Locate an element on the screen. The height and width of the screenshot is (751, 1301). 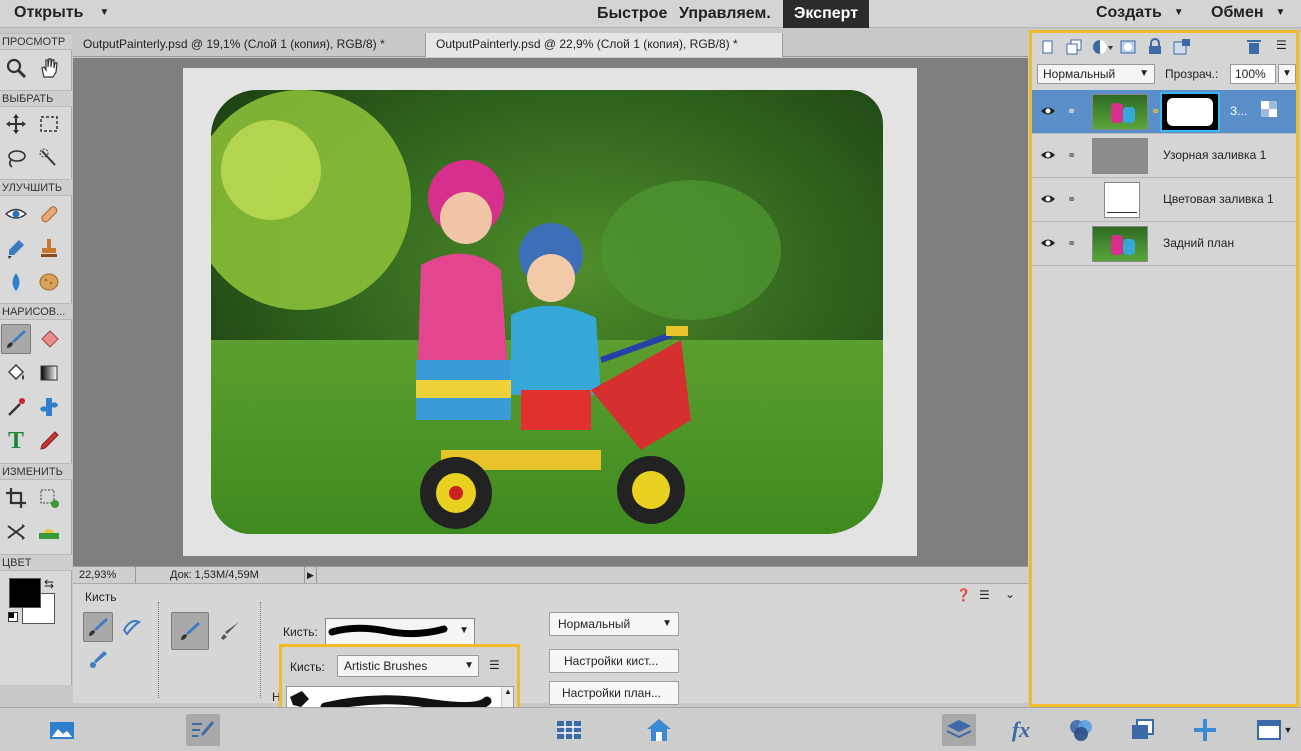
new-layer-icon is located at coordinates (1048, 48).